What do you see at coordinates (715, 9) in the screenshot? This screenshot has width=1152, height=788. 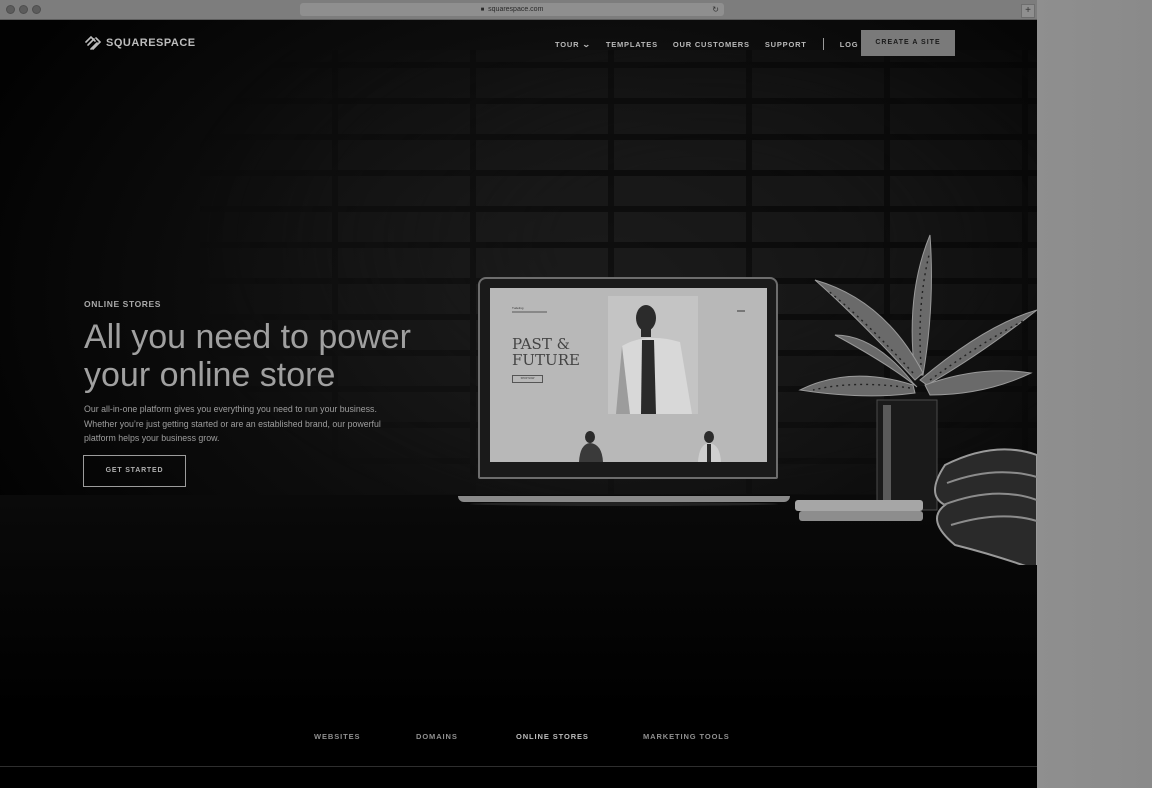 I see `reload-icon: ↻` at bounding box center [715, 9].